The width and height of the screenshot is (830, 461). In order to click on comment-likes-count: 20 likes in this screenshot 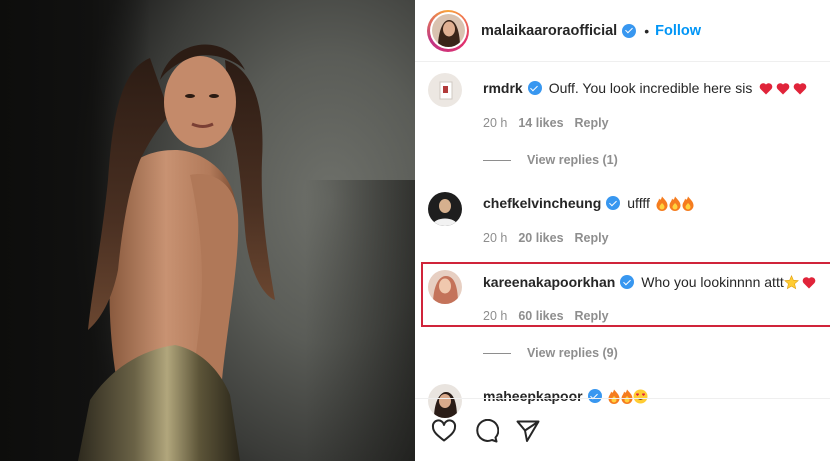, I will do `click(540, 238)`.